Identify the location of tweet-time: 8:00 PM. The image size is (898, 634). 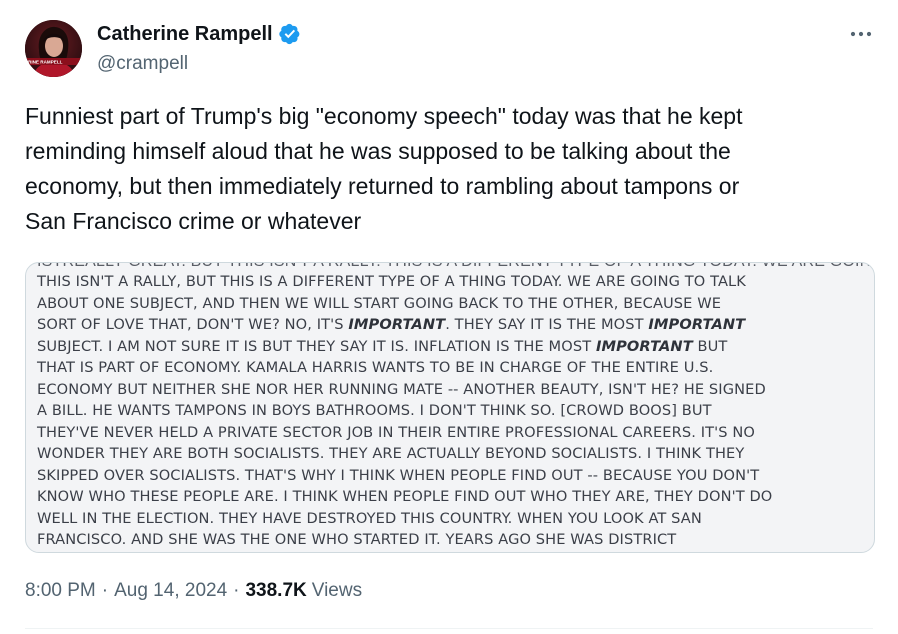
(60, 591).